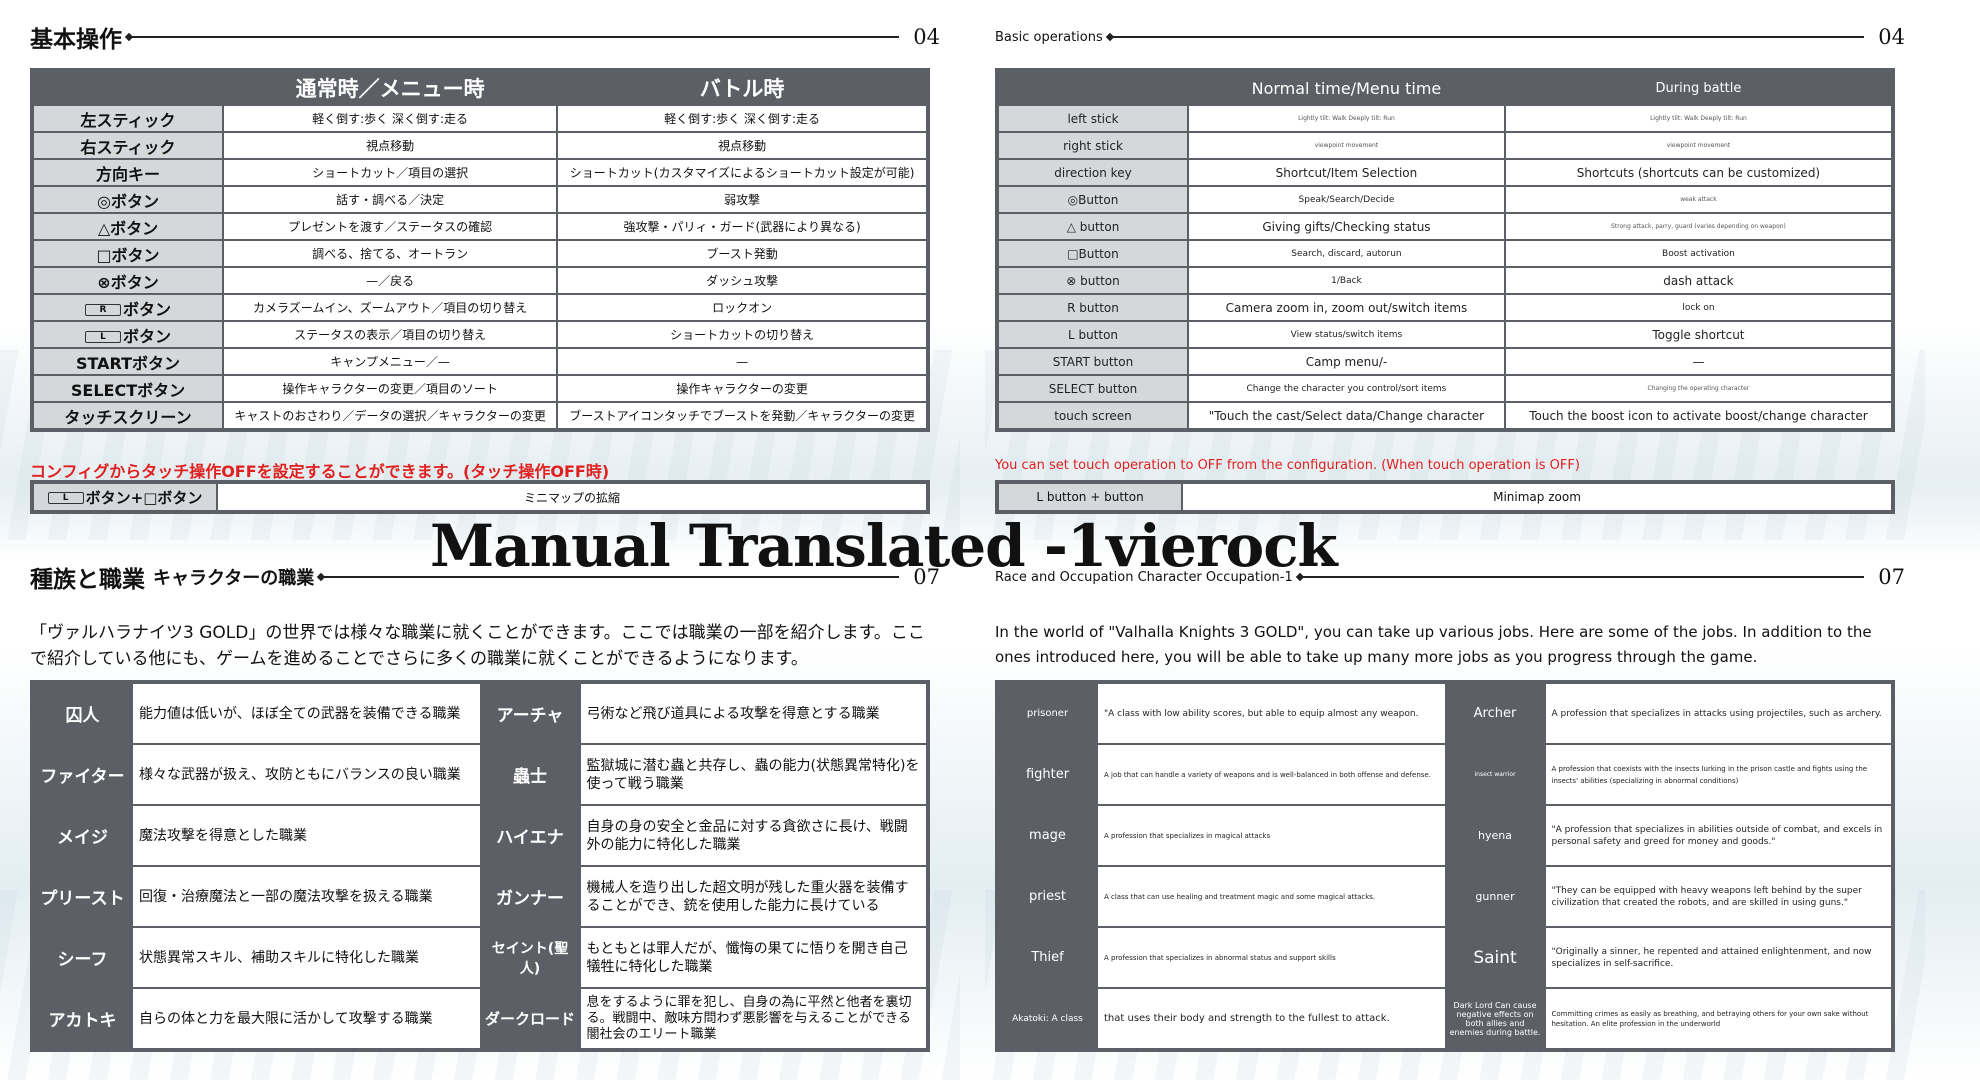  I want to click on table-row: R ボタン カメラズームイン、ズームアウト／項目の切り替え ロックオン, so click(480, 307).